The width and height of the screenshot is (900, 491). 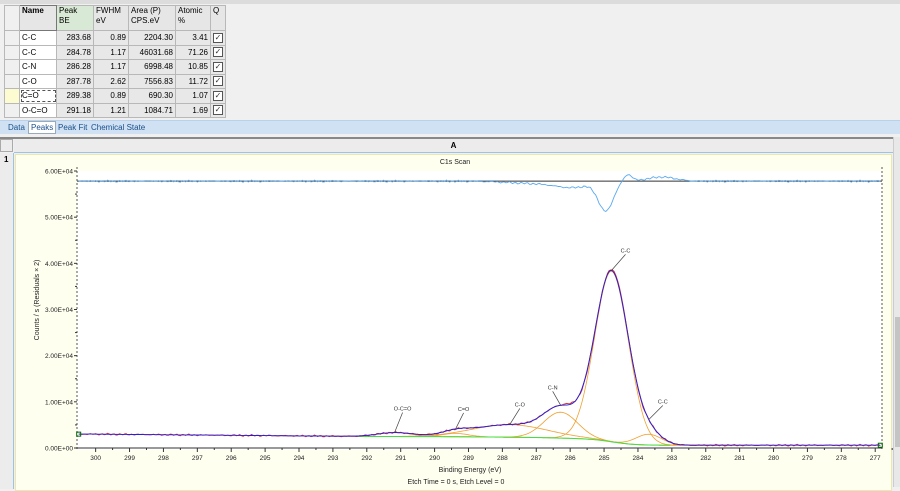 I want to click on x-tick-label: 287, so click(x=536, y=458).